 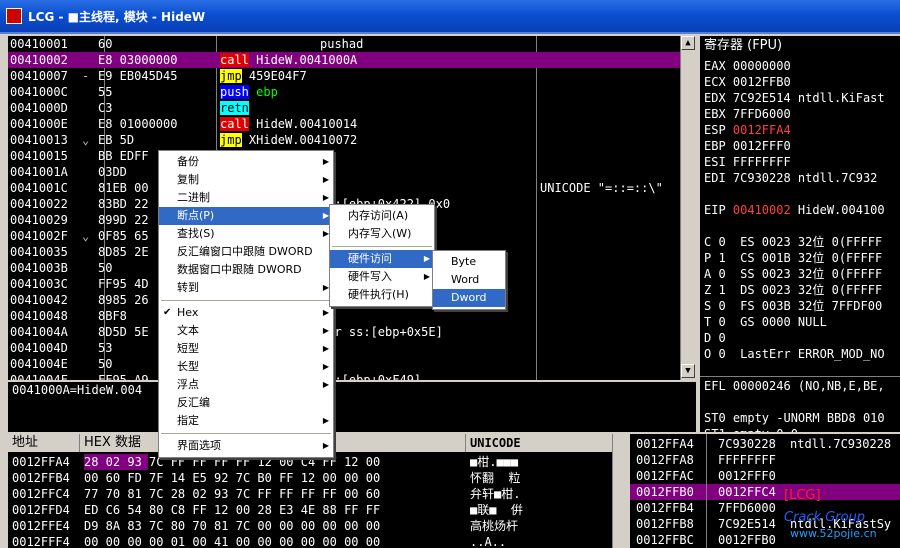 I want to click on menu-item: 转到 ▶, so click(x=246, y=288).